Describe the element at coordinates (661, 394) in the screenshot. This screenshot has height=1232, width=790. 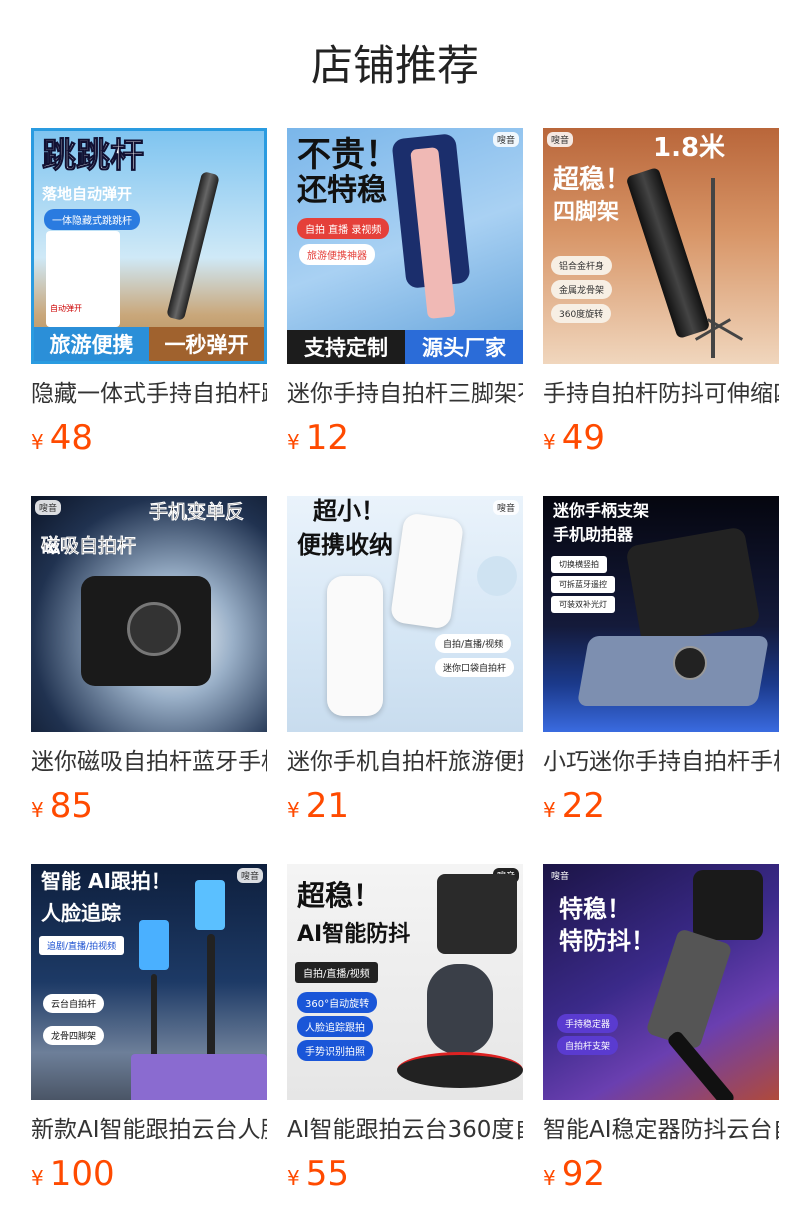
I see `product-name: 手持自拍杆防抖可伸缩四脚架1.8米` at that location.